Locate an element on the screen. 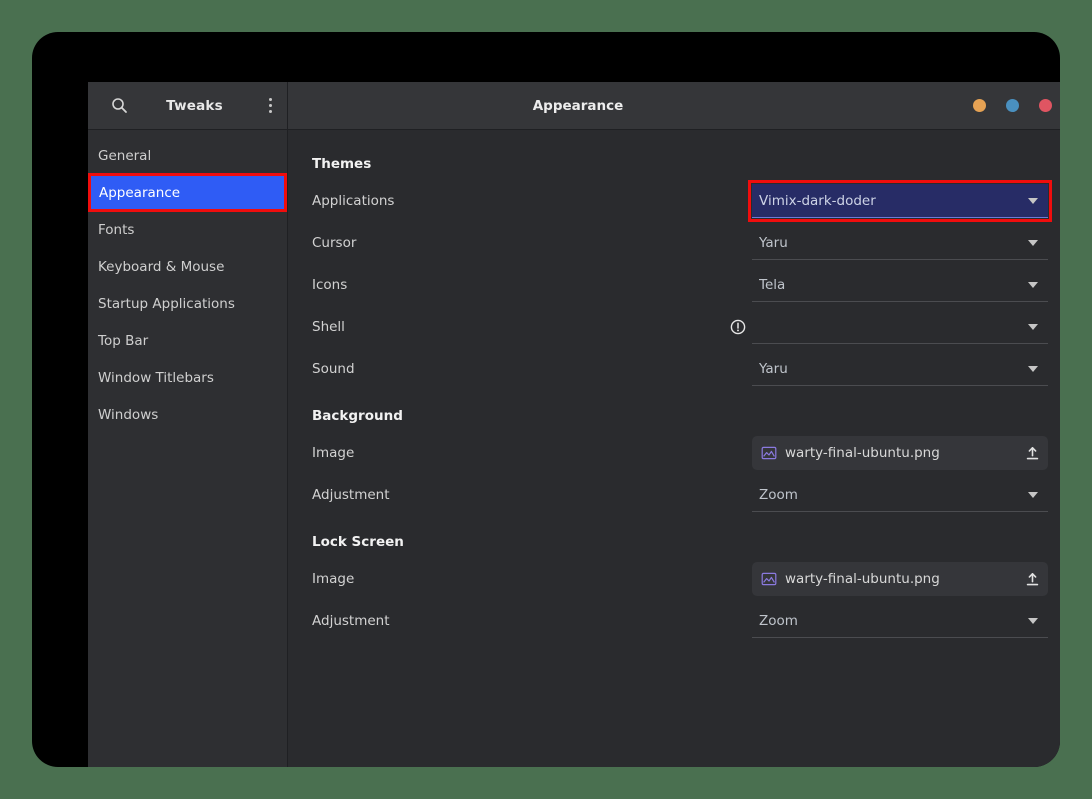 This screenshot has height=799, width=1092. row-sound-theme: Sound Yaru is located at coordinates (680, 369).